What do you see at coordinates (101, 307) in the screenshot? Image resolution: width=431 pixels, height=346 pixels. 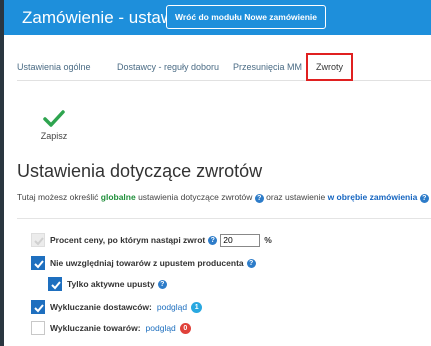 I see `exclude-suppliers-label: Wykluczanie dostawców:` at bounding box center [101, 307].